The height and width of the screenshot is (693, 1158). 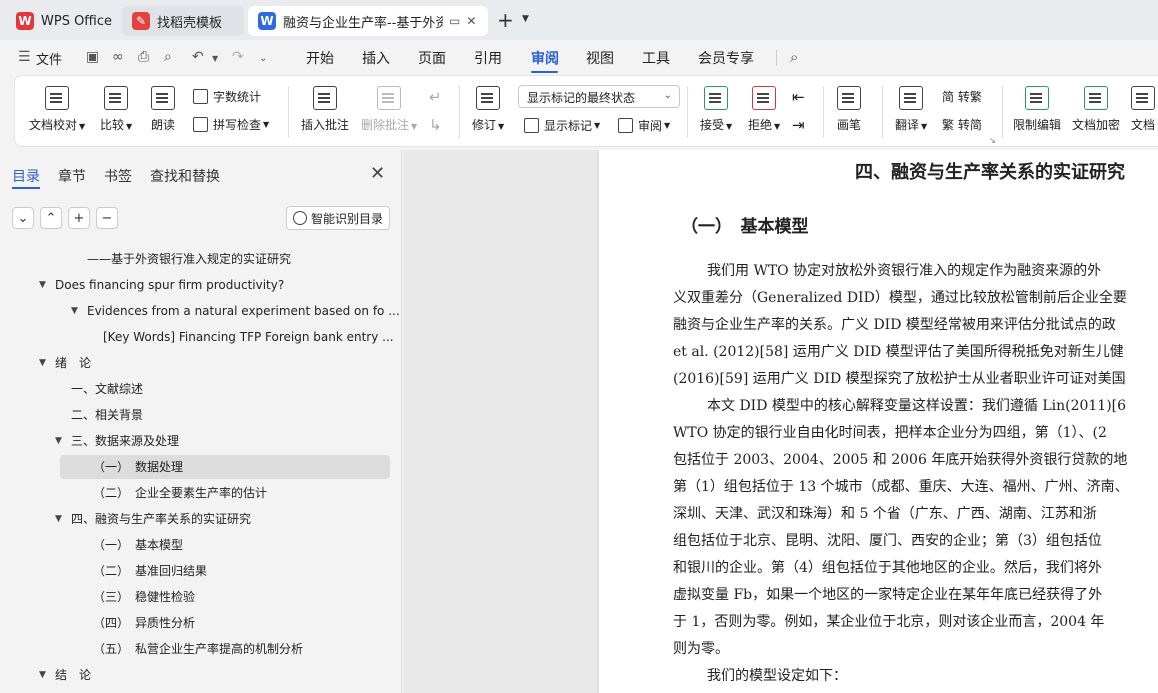 I want to click on menu-page: 页面, so click(x=432, y=58).